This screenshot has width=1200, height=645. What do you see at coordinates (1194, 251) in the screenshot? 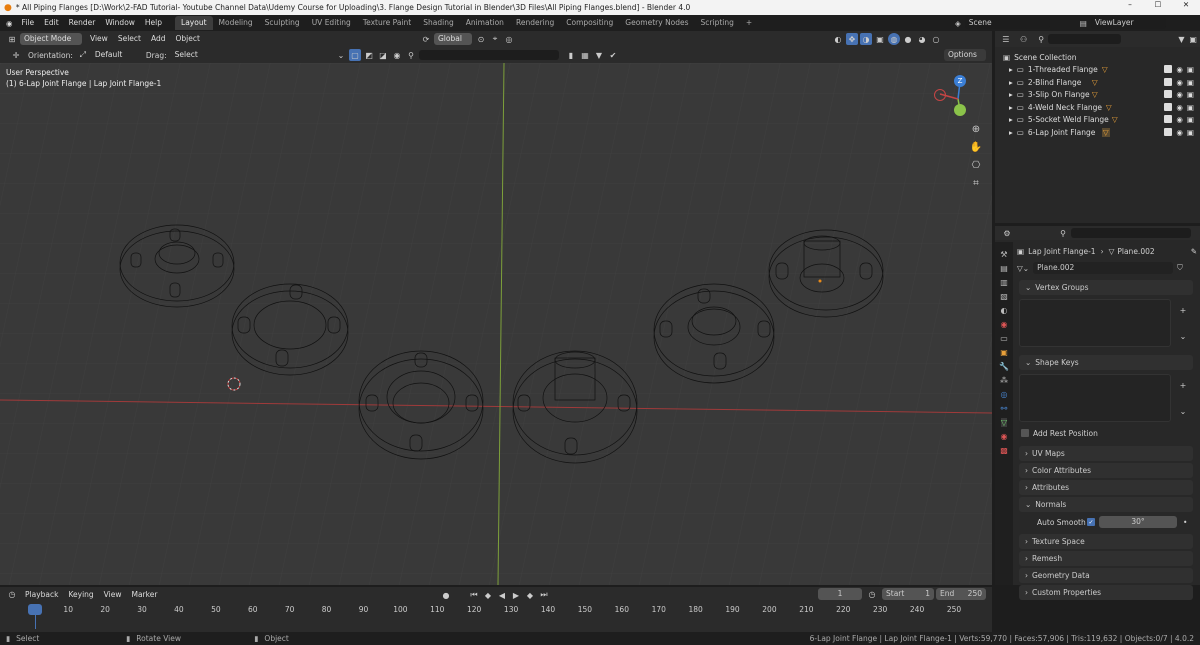
I see `pin-icon: ✎` at bounding box center [1194, 251].